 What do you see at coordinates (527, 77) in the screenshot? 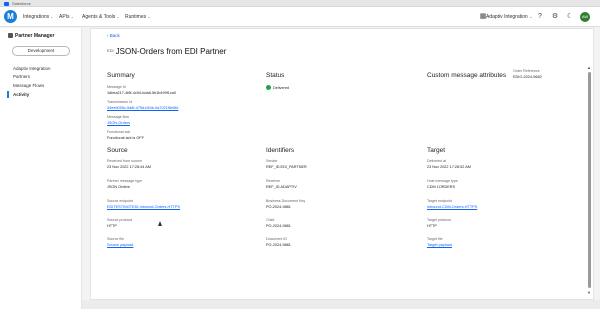
I see `order-reference-value: EDIO-2024-9682` at bounding box center [527, 77].